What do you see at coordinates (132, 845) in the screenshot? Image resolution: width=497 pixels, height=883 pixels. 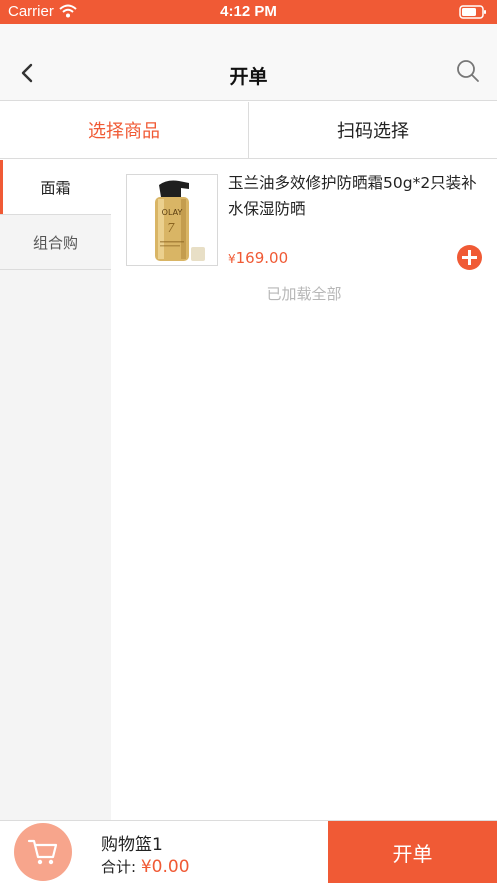 I see `cart-title: 购物篮1` at bounding box center [132, 845].